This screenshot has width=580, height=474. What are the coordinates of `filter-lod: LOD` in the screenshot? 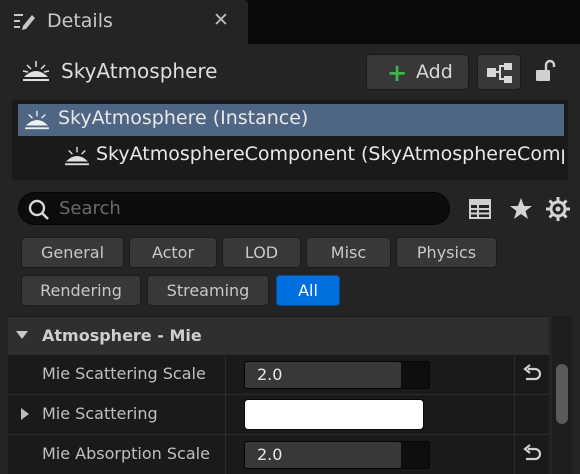 It's located at (261, 252).